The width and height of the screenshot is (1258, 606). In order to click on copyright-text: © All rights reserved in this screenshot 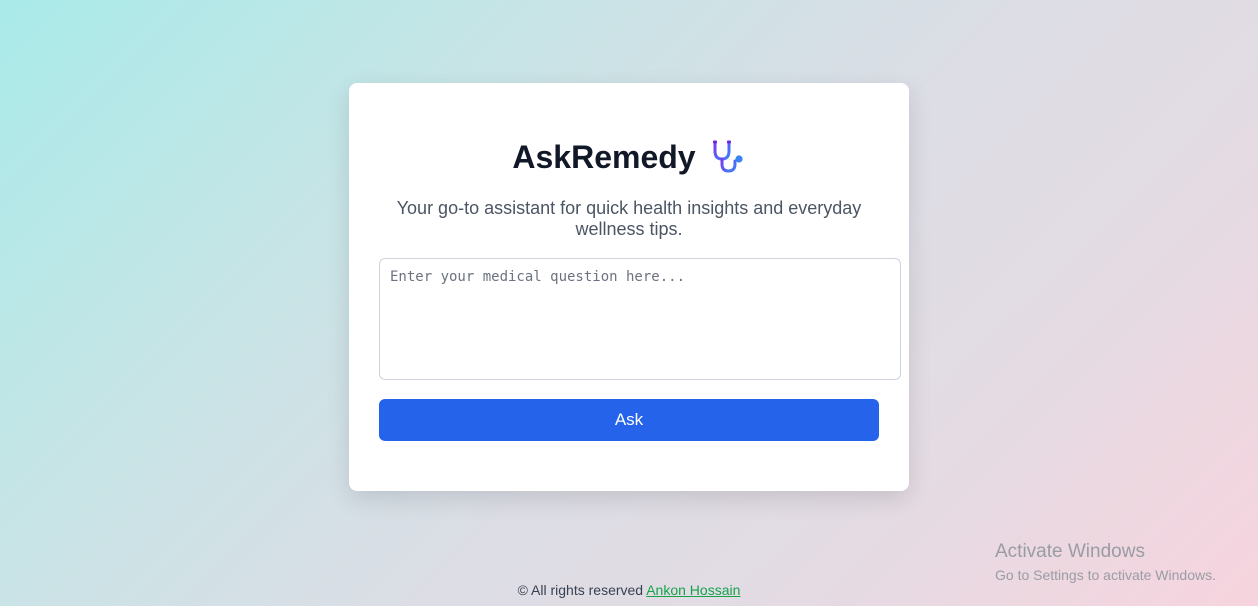, I will do `click(580, 590)`.